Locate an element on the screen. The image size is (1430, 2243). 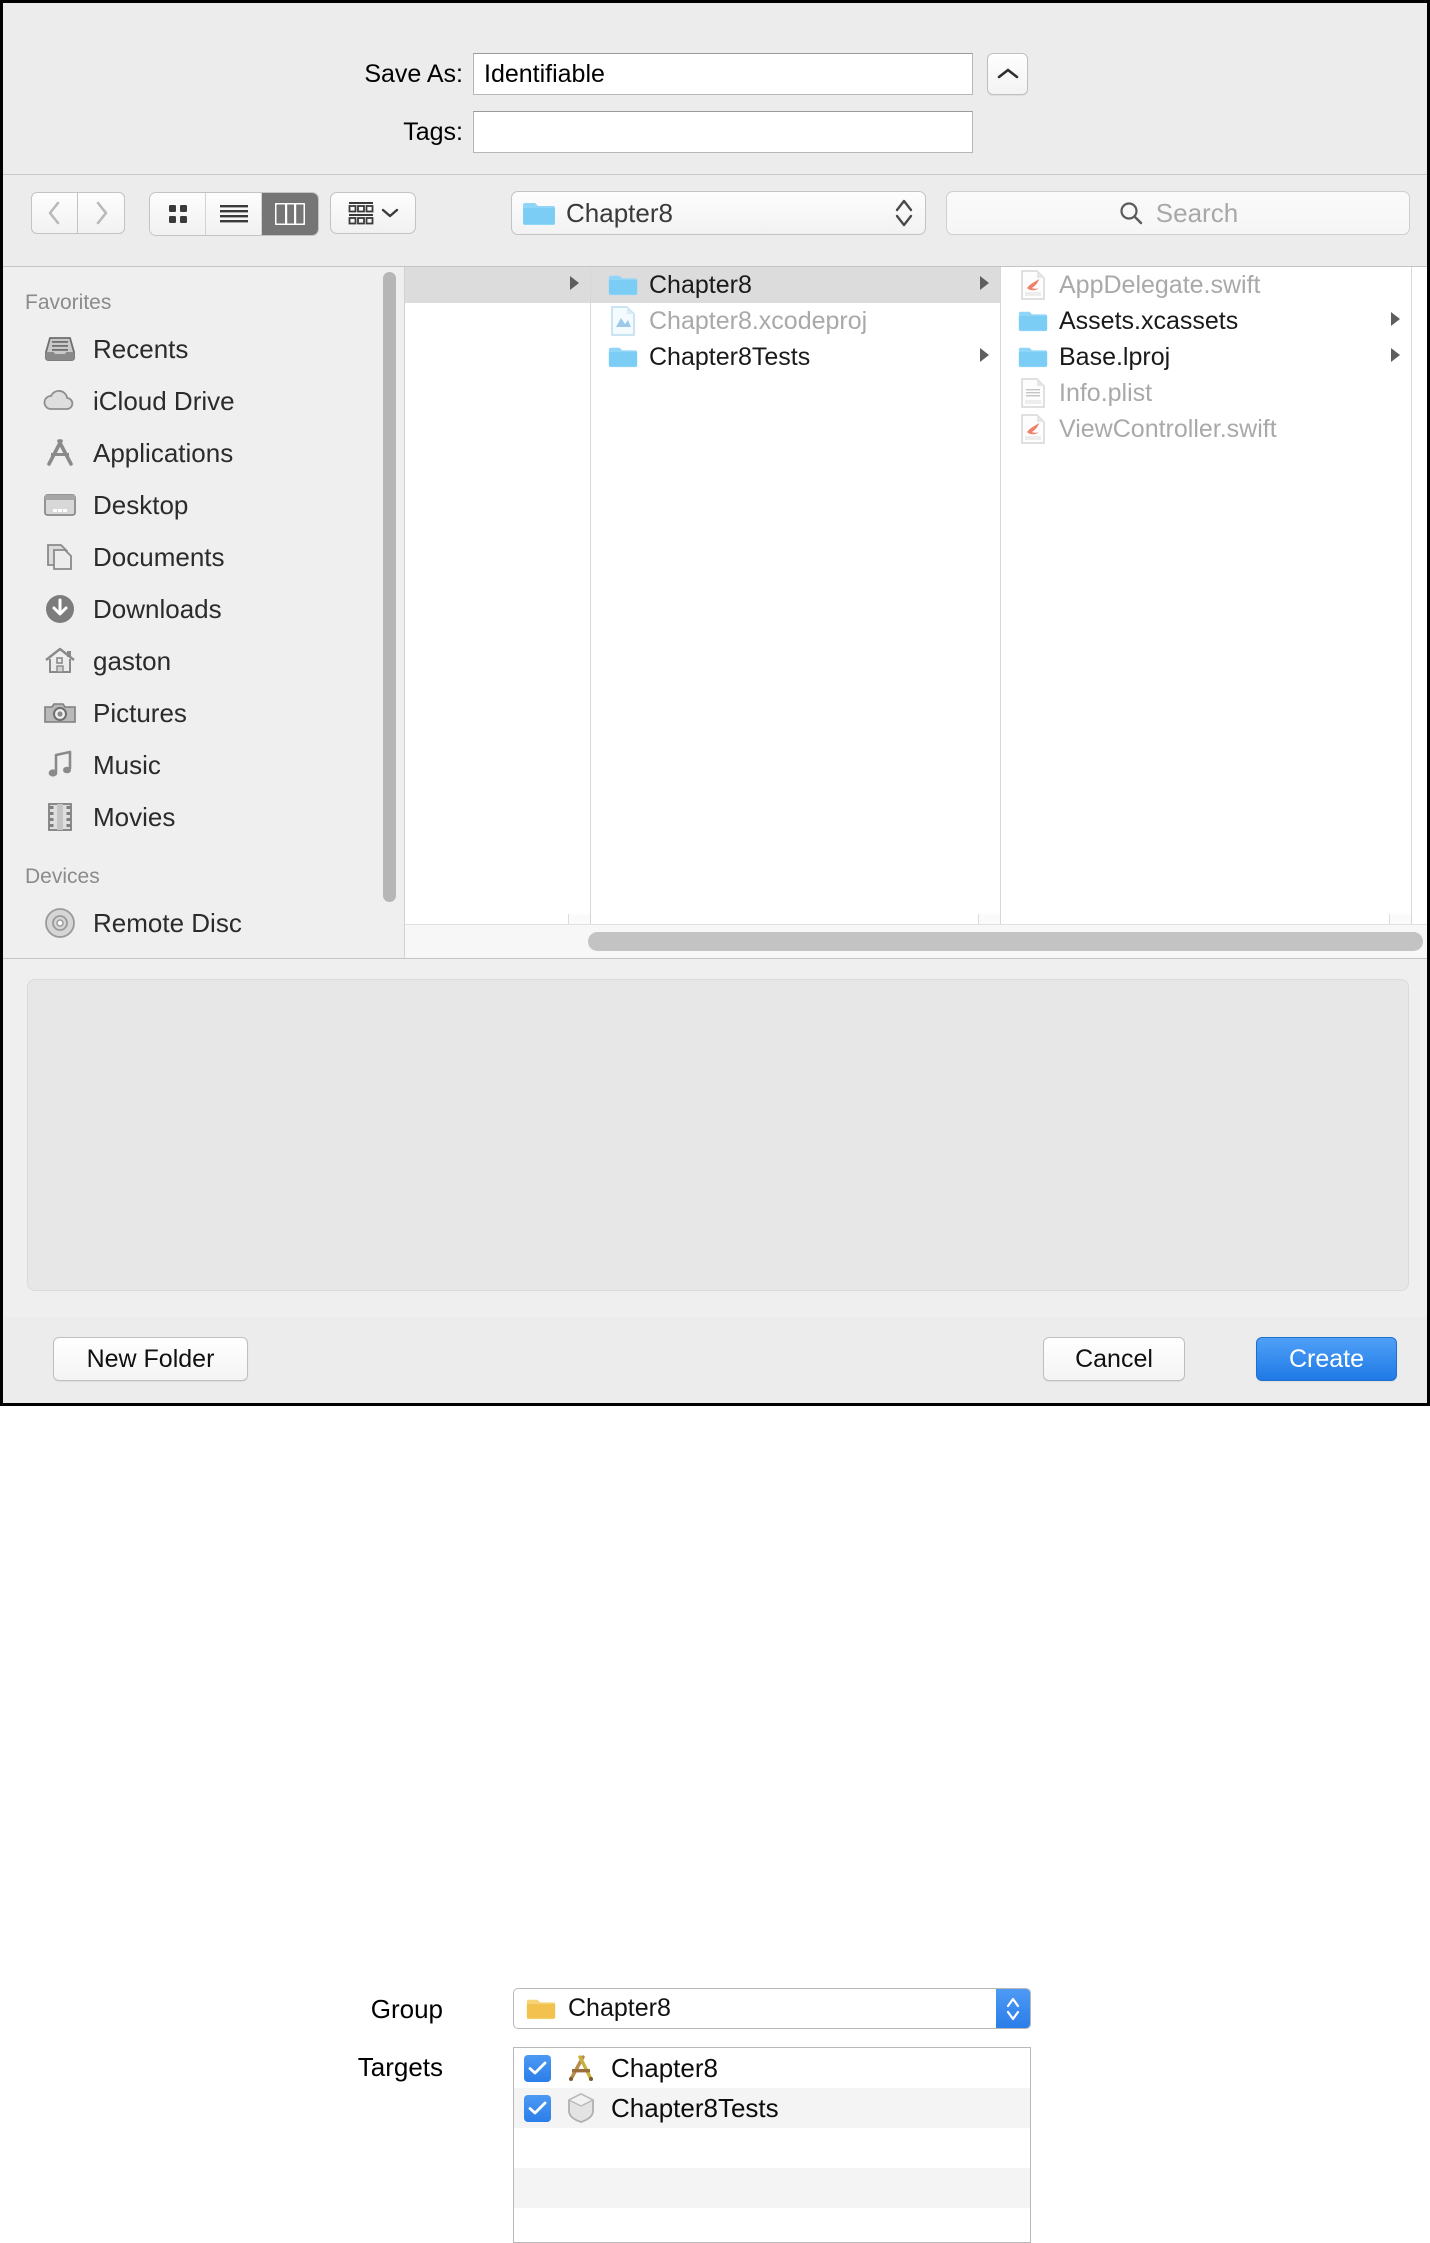
chevron-right-icon is located at coordinates (101, 213).